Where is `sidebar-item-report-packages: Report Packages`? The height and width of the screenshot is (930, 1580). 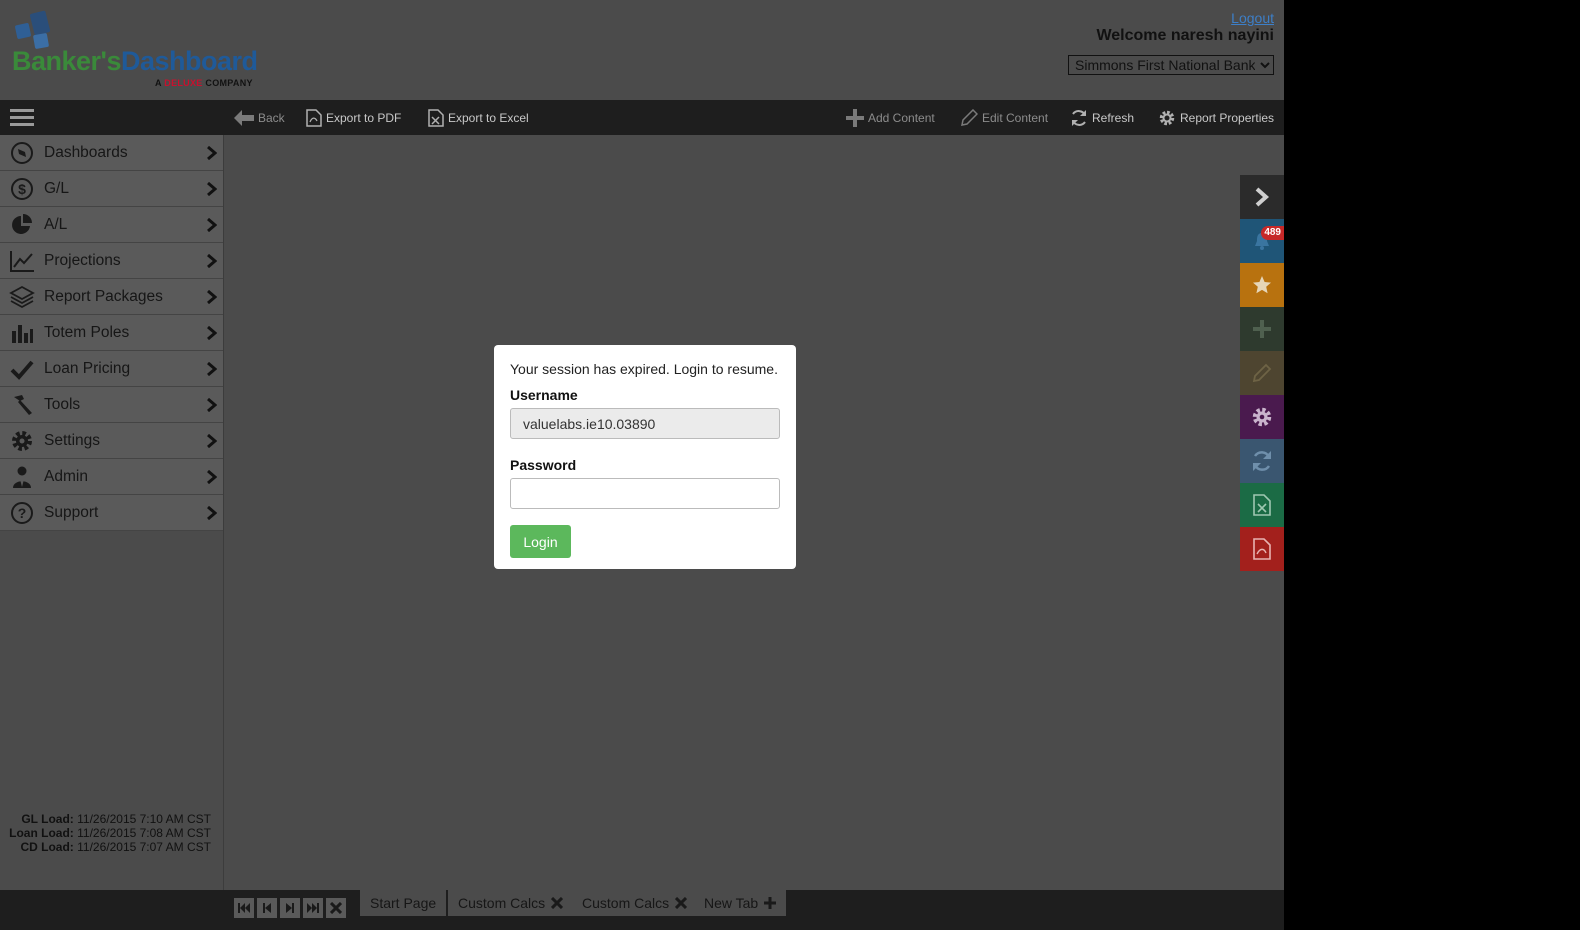 sidebar-item-report-packages: Report Packages is located at coordinates (111, 297).